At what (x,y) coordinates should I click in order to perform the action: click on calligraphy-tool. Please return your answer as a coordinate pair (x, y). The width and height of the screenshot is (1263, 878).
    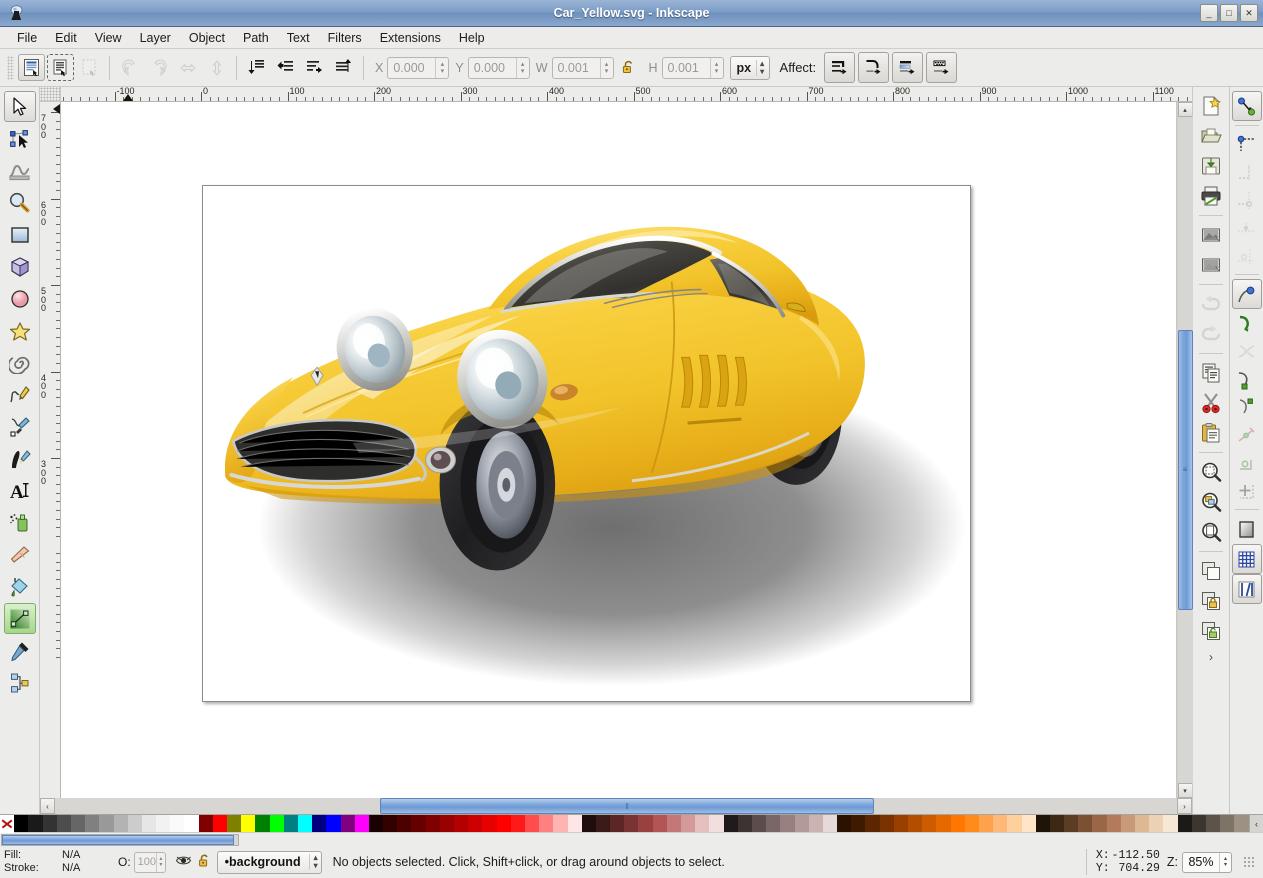
    Looking at the image, I should click on (20, 458).